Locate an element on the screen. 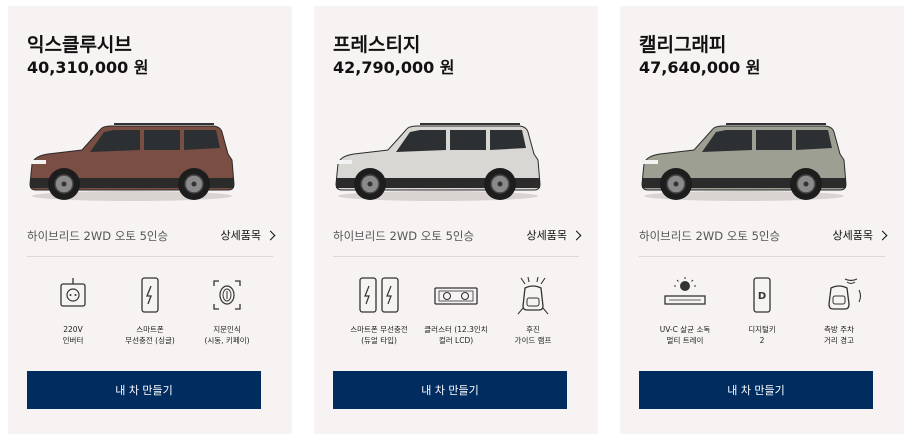  feature-label: 지문인식 (시동, 키페이) is located at coordinates (227, 335).